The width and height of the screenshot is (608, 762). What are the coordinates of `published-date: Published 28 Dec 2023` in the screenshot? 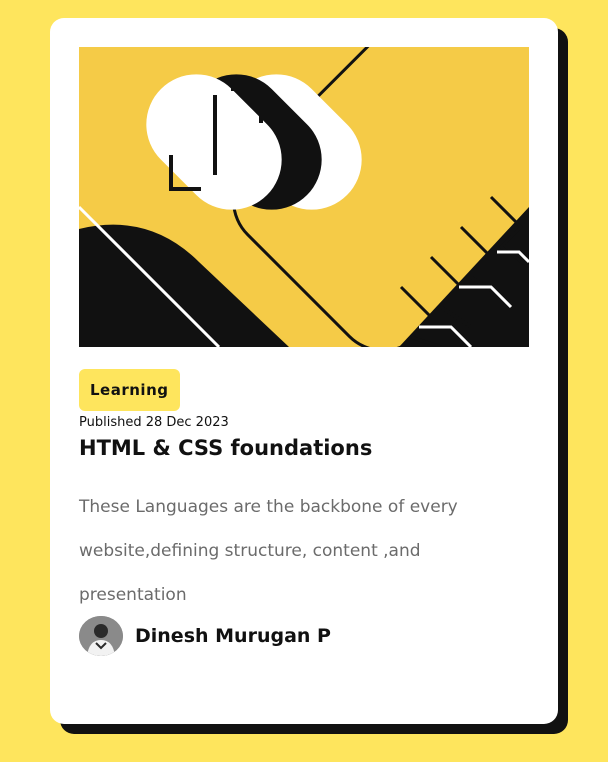 It's located at (154, 422).